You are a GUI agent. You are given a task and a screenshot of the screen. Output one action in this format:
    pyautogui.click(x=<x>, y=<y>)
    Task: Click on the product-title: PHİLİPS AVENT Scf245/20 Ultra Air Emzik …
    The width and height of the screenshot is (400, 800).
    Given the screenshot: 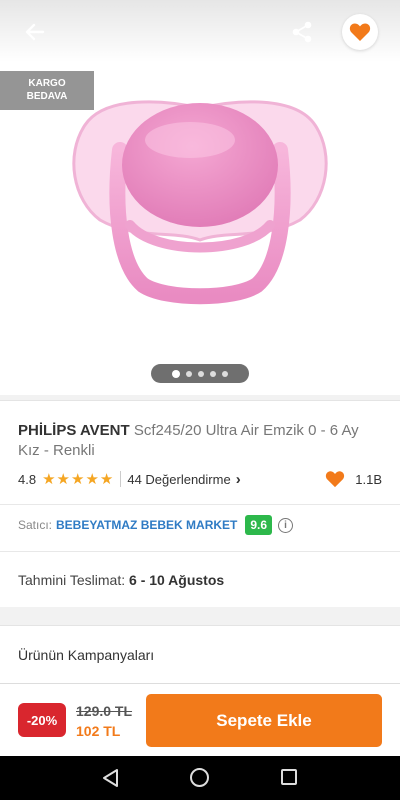 What is the action you would take?
    pyautogui.click(x=200, y=441)
    